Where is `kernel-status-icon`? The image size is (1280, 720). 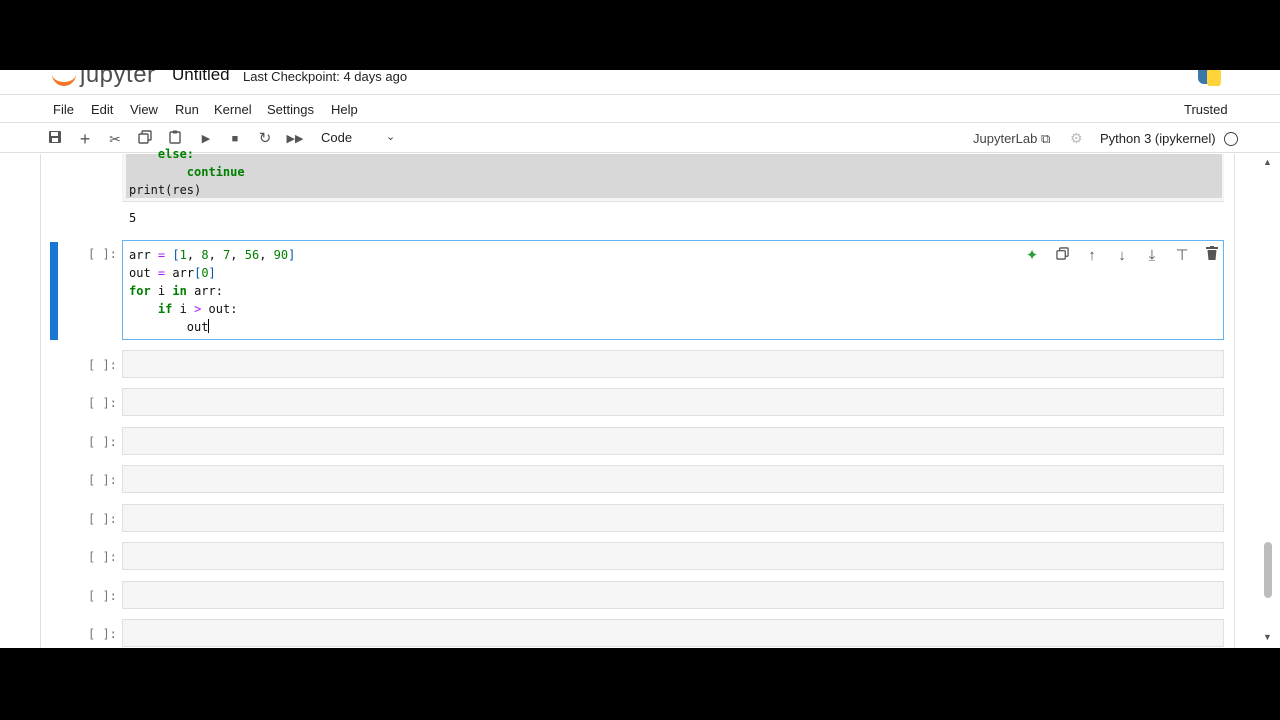
kernel-status-icon is located at coordinates (1231, 139).